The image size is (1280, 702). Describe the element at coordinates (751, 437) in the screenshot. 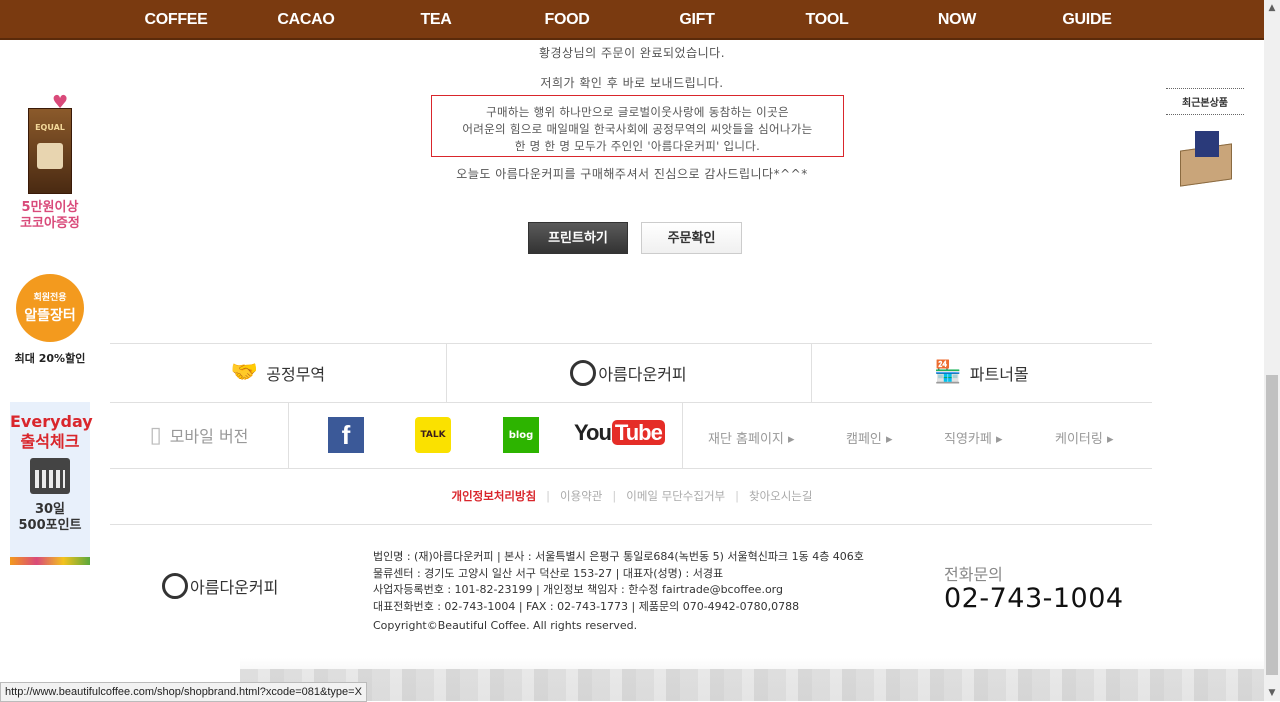

I see `foundation-homepage-link: 재단 홈페이지 ▸` at that location.